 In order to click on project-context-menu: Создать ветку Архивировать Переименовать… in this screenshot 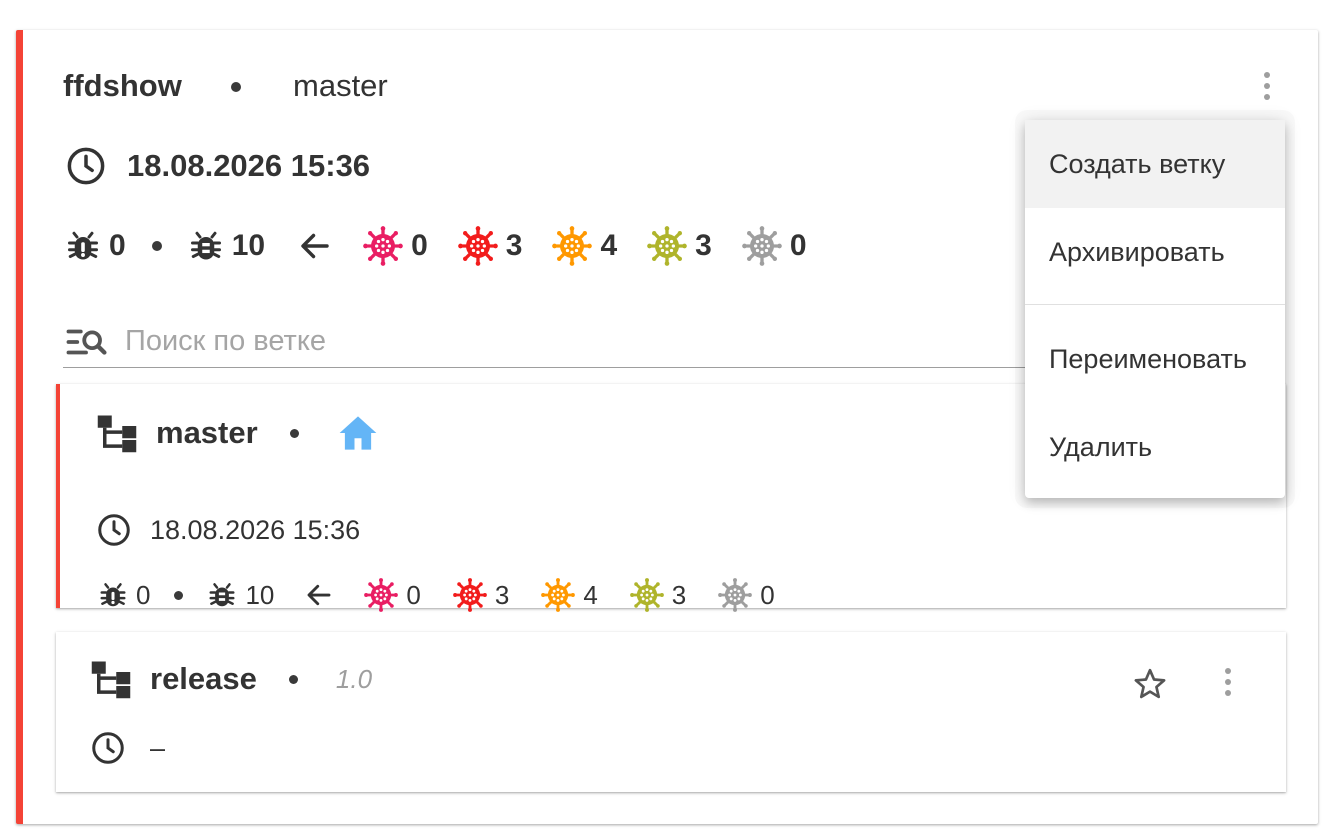, I will do `click(1155, 309)`.